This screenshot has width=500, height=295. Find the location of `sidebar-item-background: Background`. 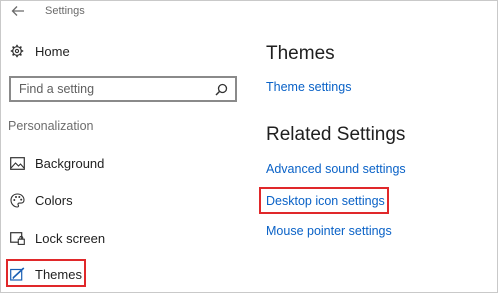

sidebar-item-background: Background is located at coordinates (56, 163).